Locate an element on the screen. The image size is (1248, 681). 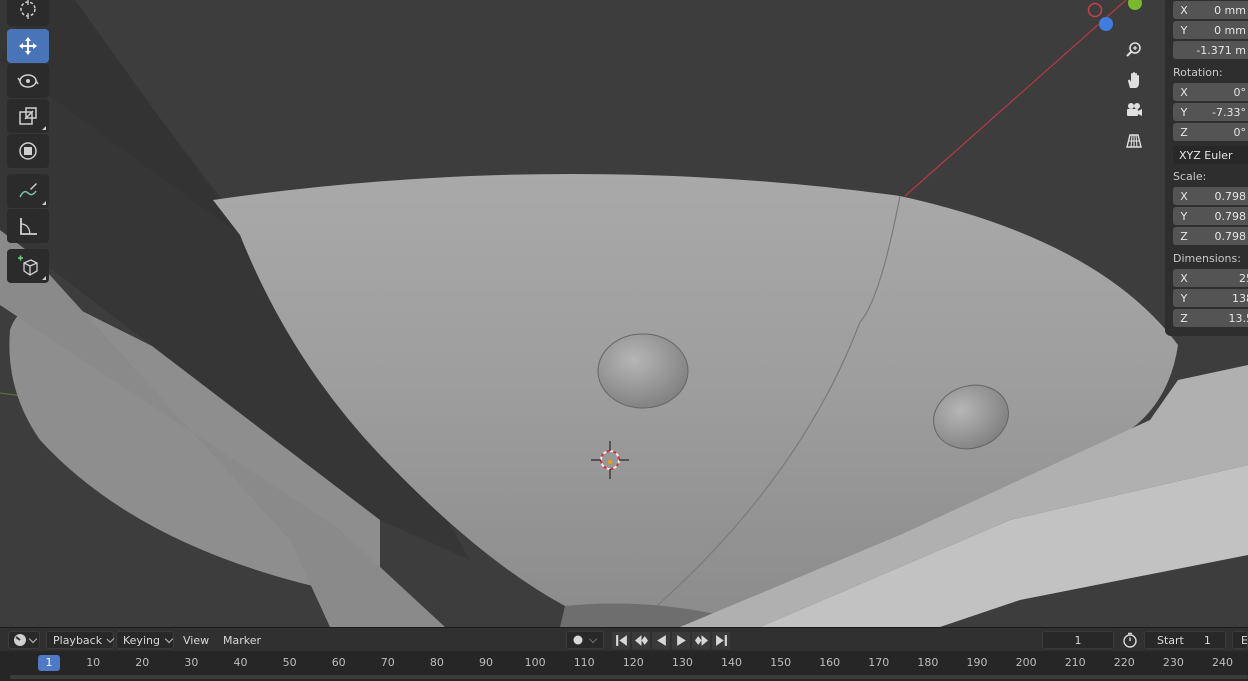
annotate-tool is located at coordinates (28, 191).